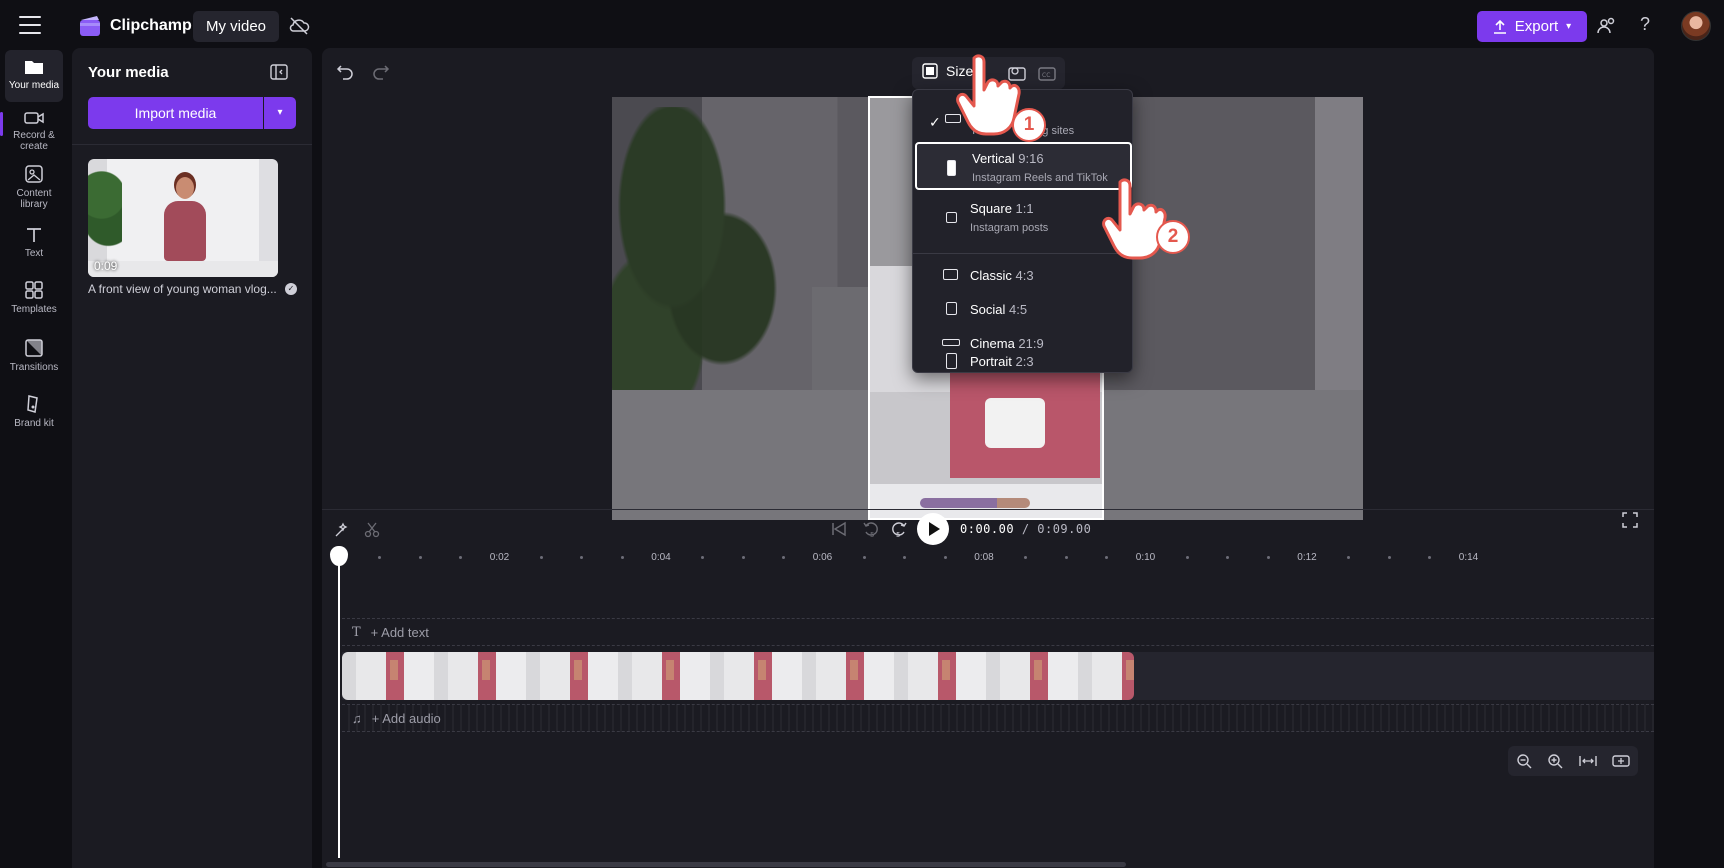 This screenshot has width=1724, height=868. What do you see at coordinates (357, 718) in the screenshot?
I see `music-note-icon: ♫` at bounding box center [357, 718].